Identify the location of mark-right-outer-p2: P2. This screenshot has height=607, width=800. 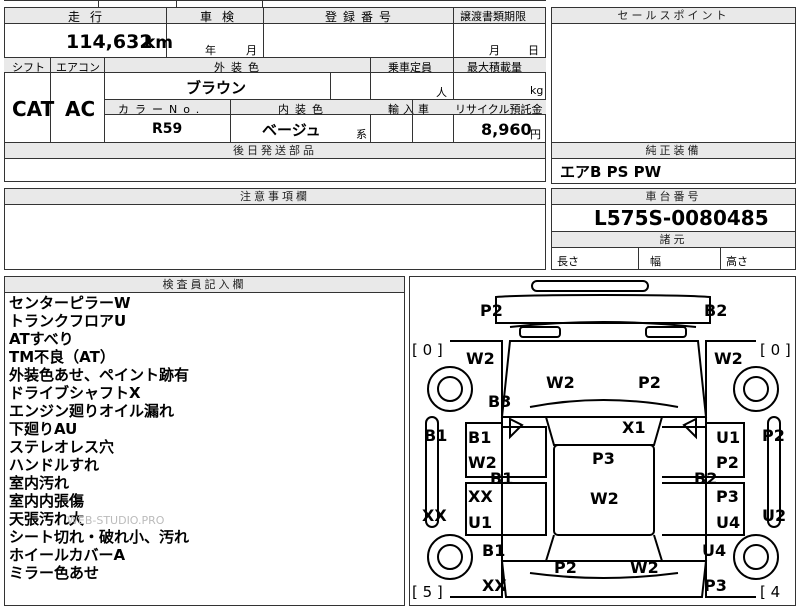
(773, 435).